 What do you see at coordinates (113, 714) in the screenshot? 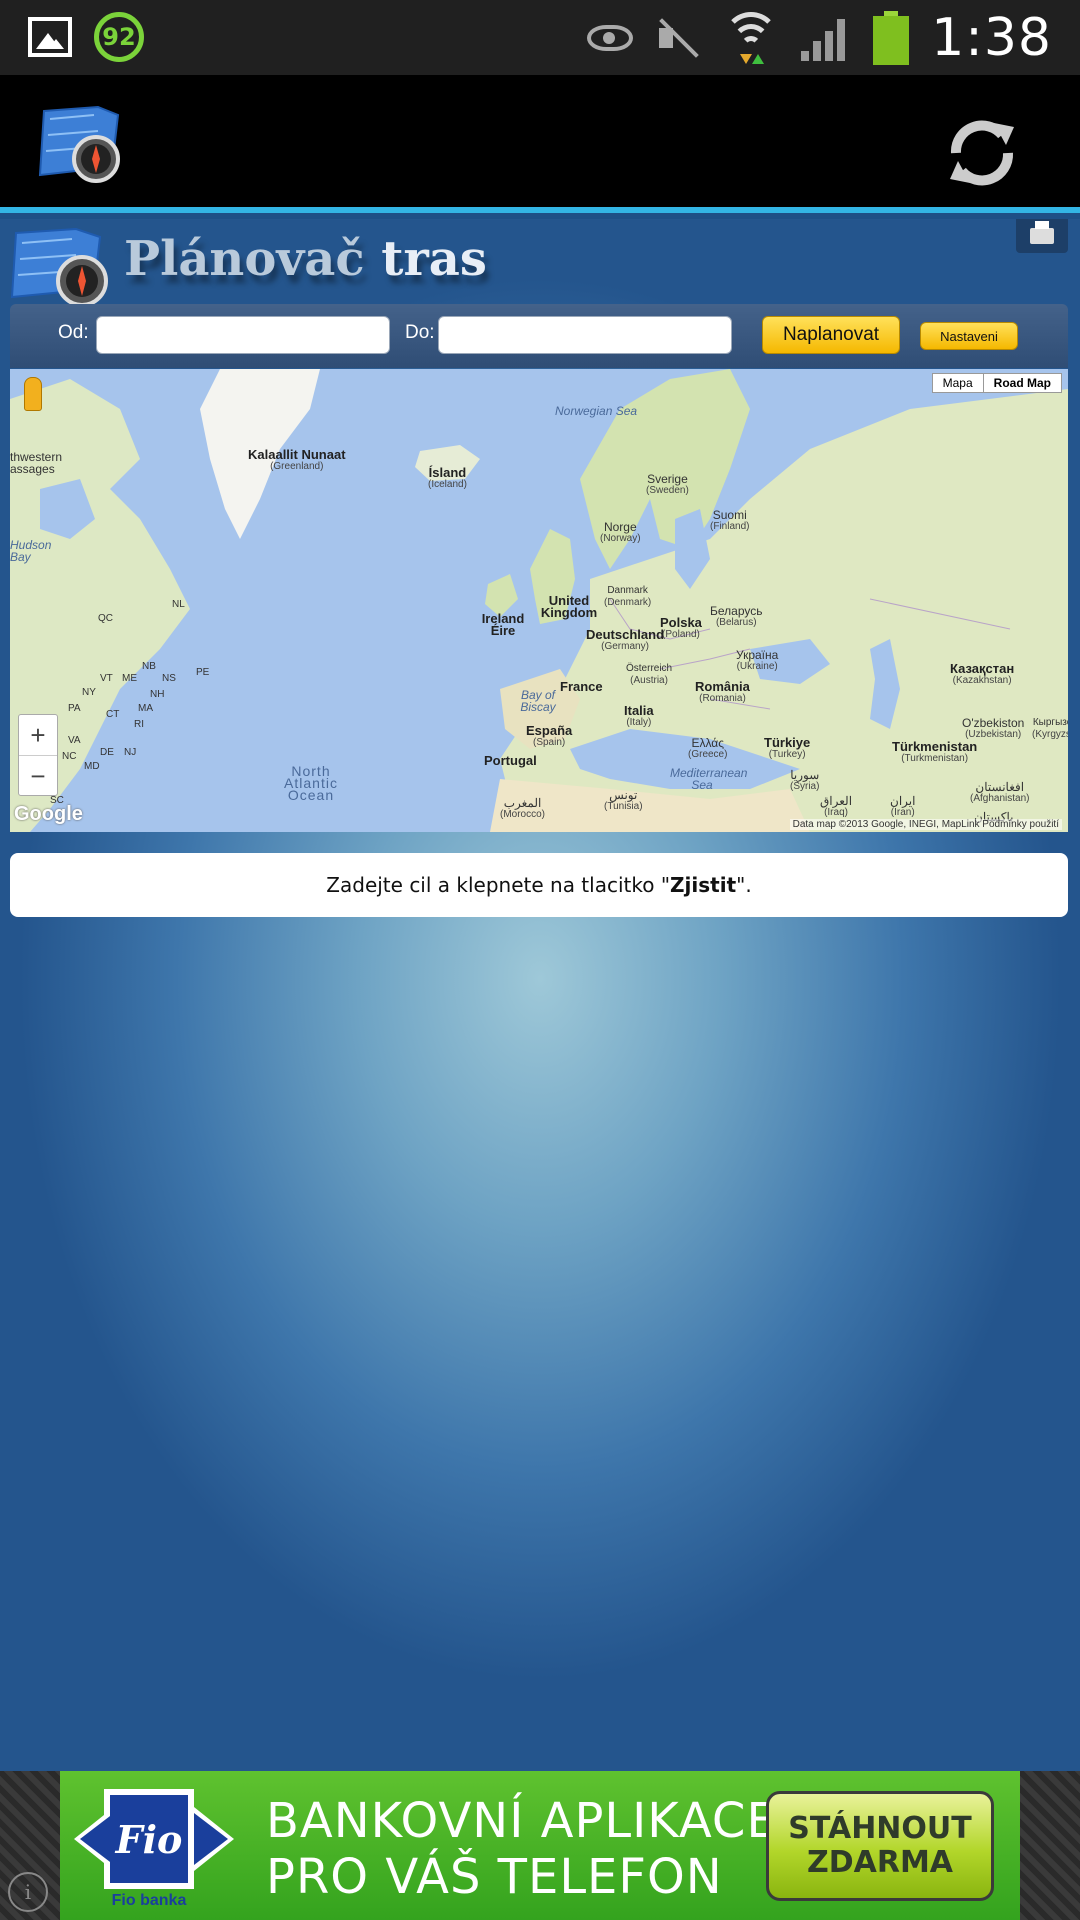
I see `map-label: CT` at bounding box center [113, 714].